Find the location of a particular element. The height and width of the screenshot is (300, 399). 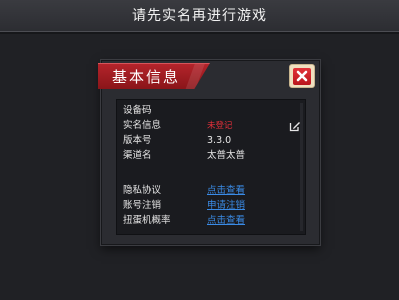

channel-label: 渠道名 is located at coordinates (137, 155).